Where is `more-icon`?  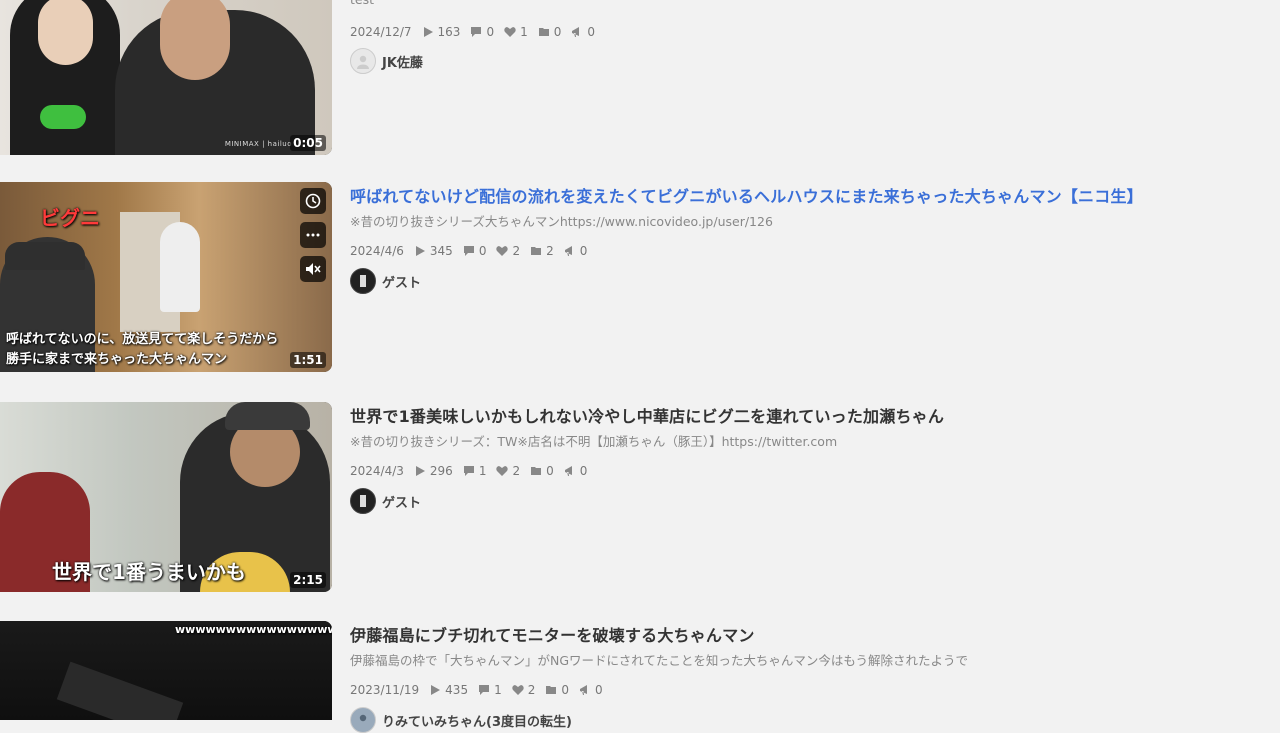 more-icon is located at coordinates (313, 235).